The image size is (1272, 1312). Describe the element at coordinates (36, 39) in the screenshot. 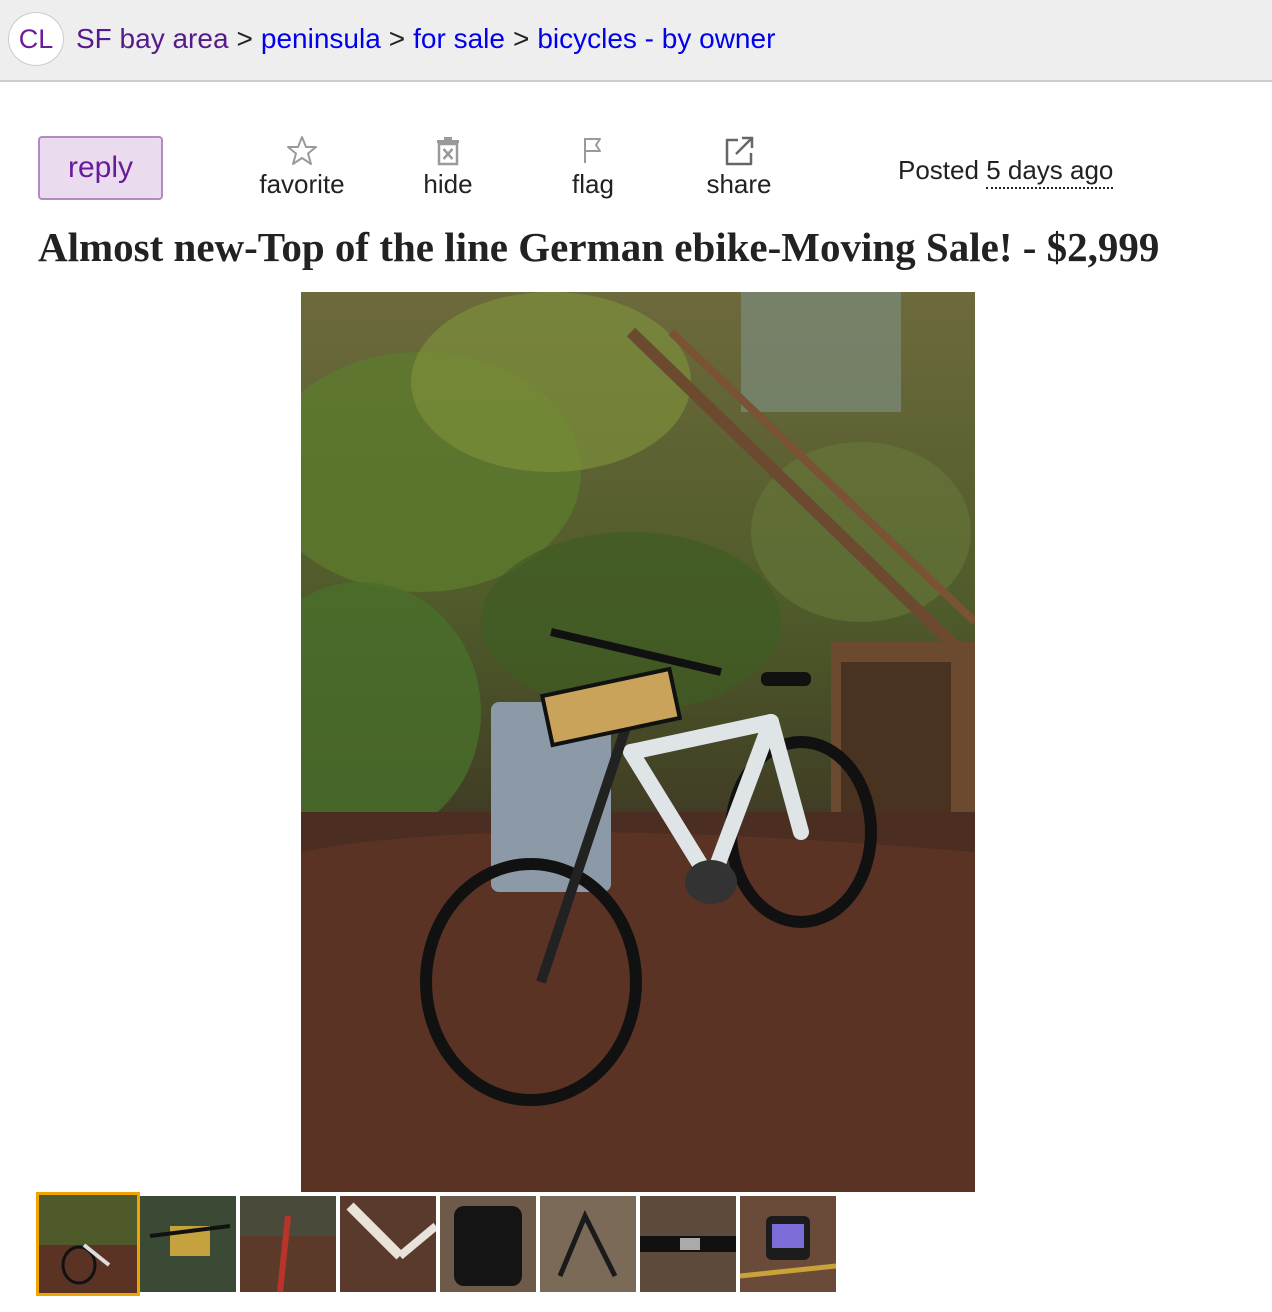

I see `craigslist-logo: CL` at that location.